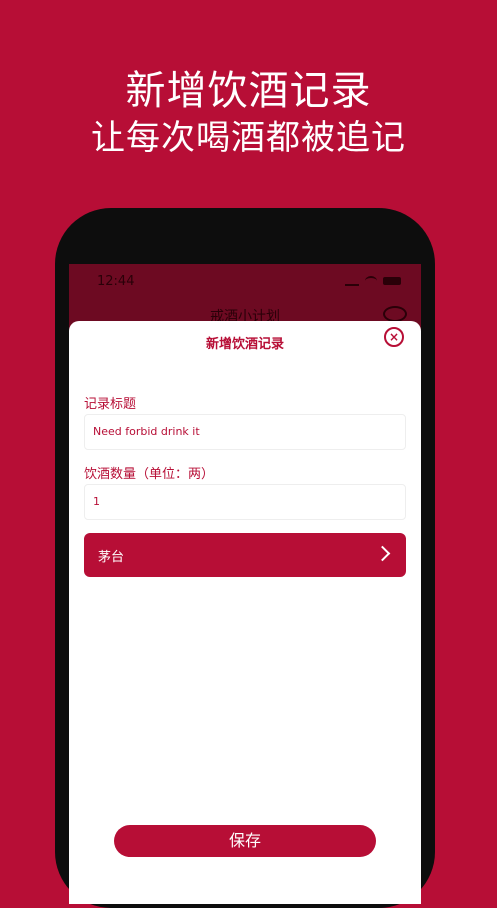  What do you see at coordinates (245, 432) in the screenshot?
I see `record-title-input: Need forbid drink it` at bounding box center [245, 432].